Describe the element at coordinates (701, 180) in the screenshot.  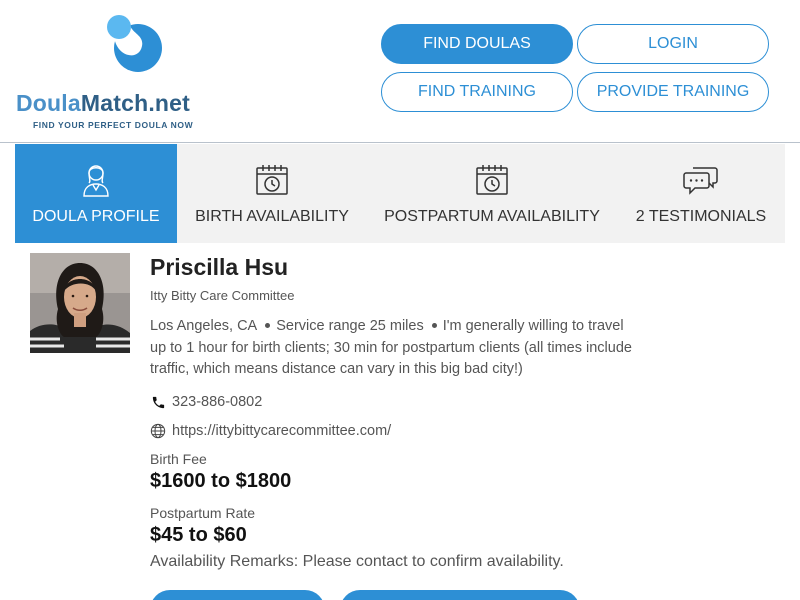
I see `chat-bubbles-icon` at that location.